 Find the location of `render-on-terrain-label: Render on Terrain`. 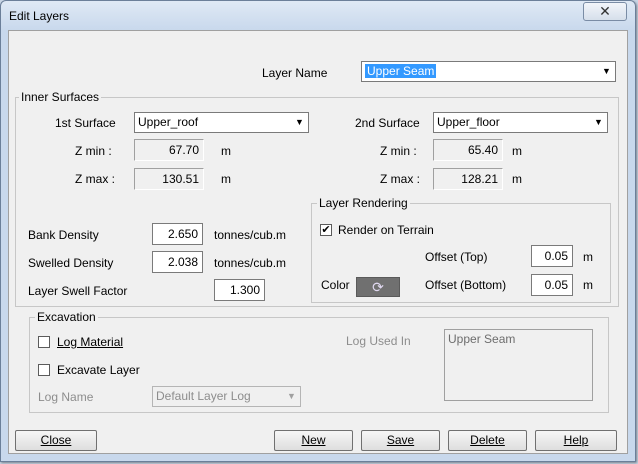

render-on-terrain-label: Render on Terrain is located at coordinates (386, 230).